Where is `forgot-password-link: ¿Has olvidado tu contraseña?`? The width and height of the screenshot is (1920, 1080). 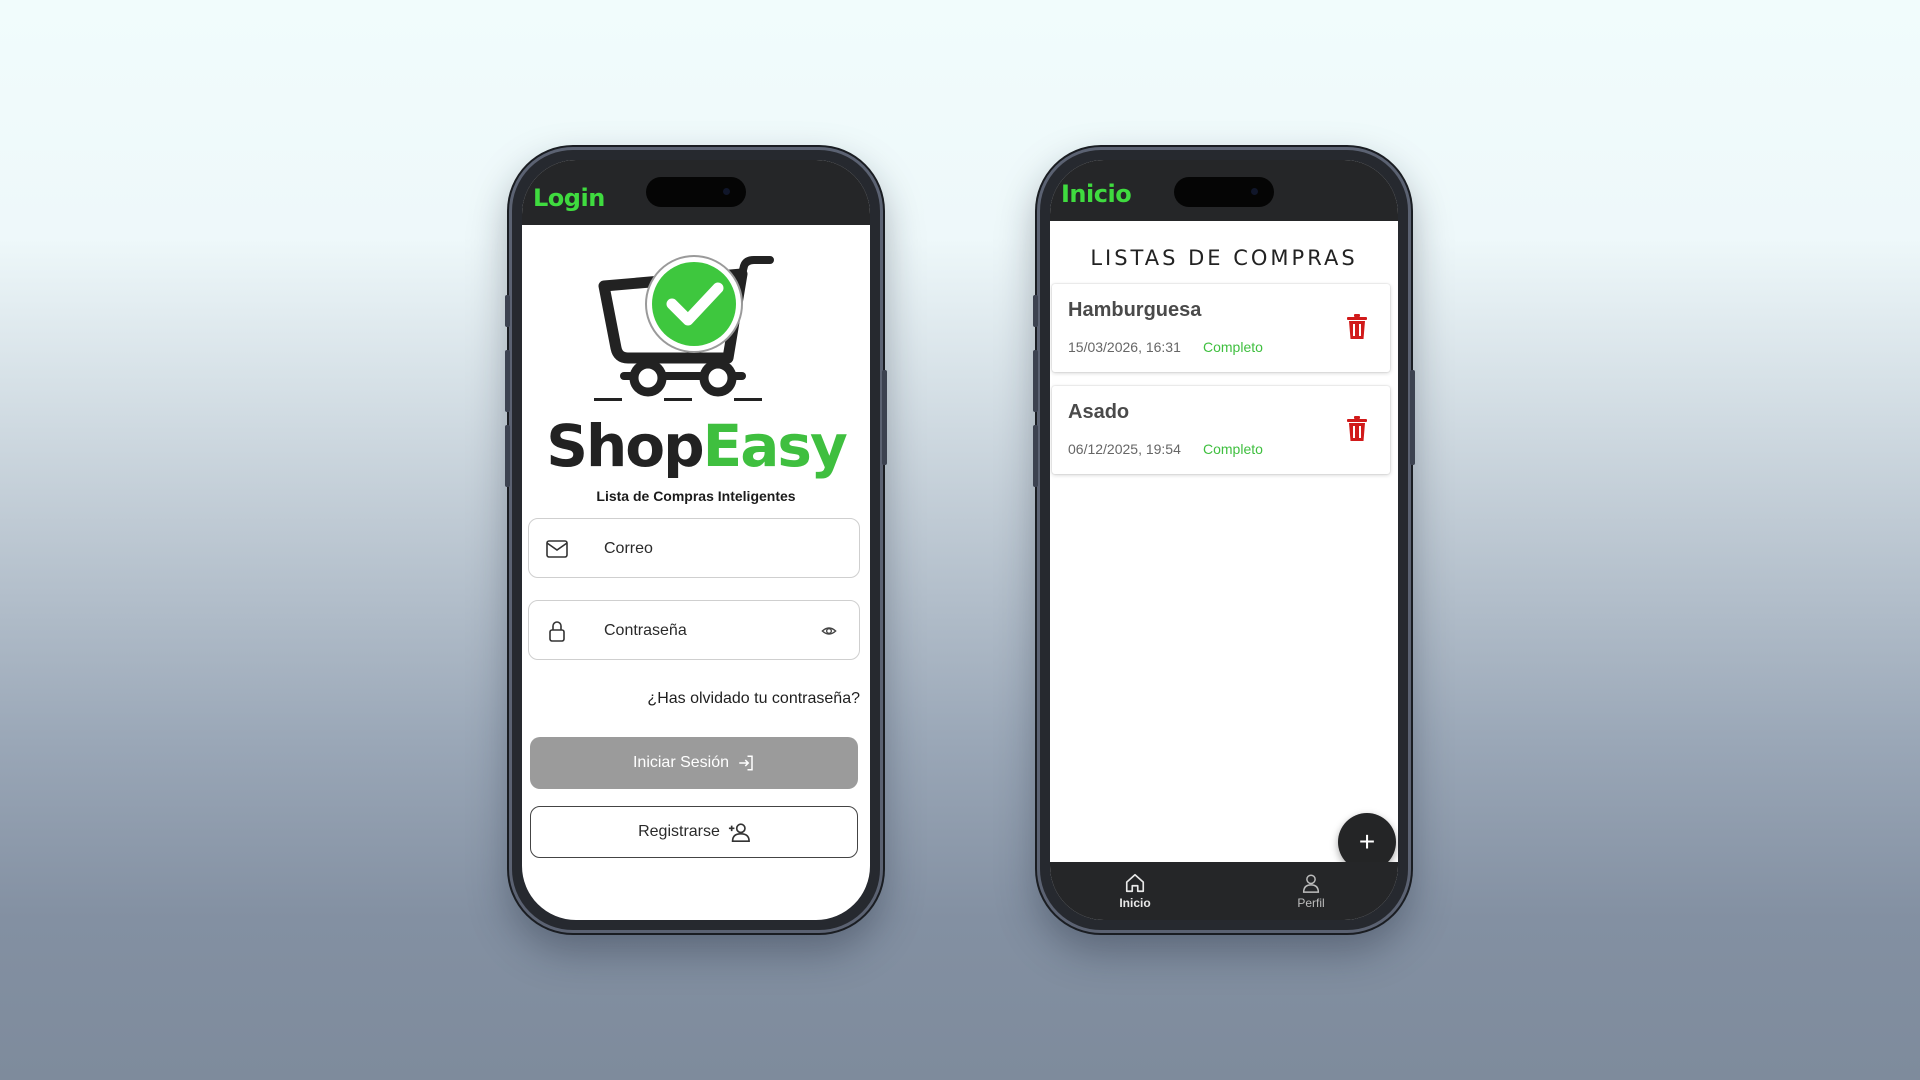 forgot-password-link: ¿Has olvidado tu contraseña? is located at coordinates (753, 699).